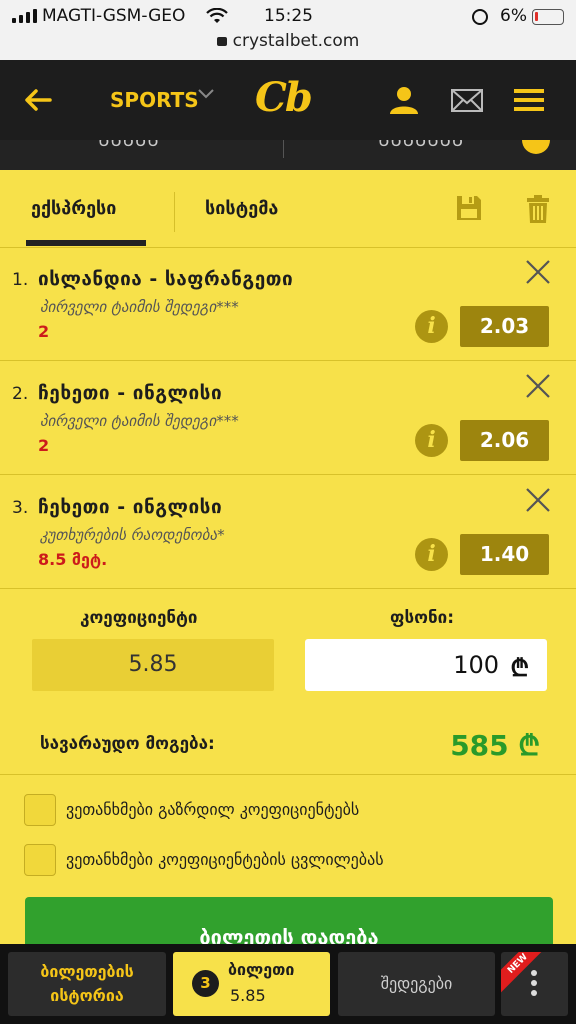 This screenshot has width=576, height=1024. Describe the element at coordinates (469, 208) in the screenshot. I see `save-icon` at that location.